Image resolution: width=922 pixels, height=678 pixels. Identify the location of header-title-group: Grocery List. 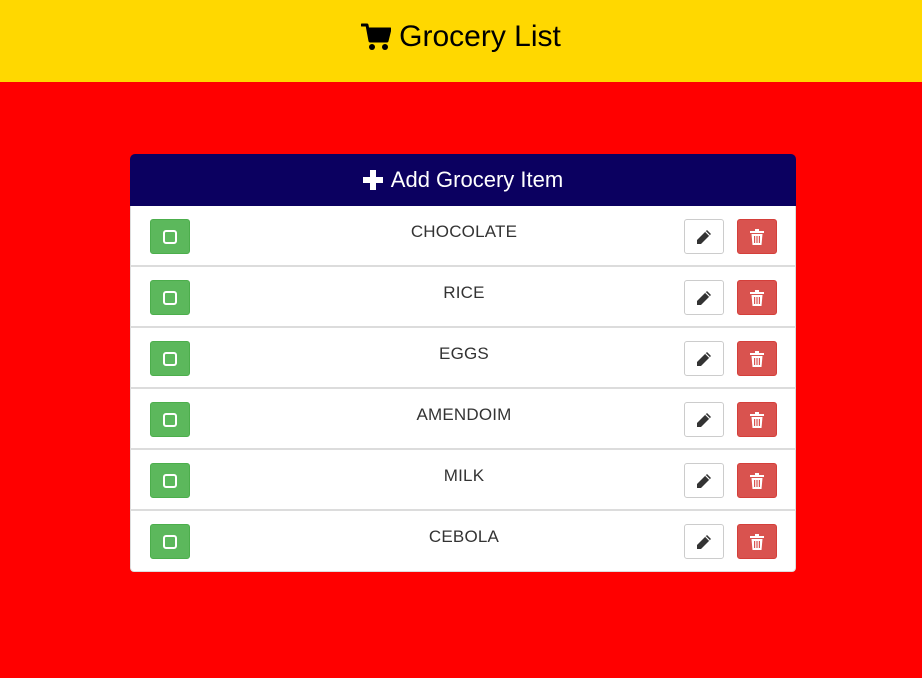
(461, 37).